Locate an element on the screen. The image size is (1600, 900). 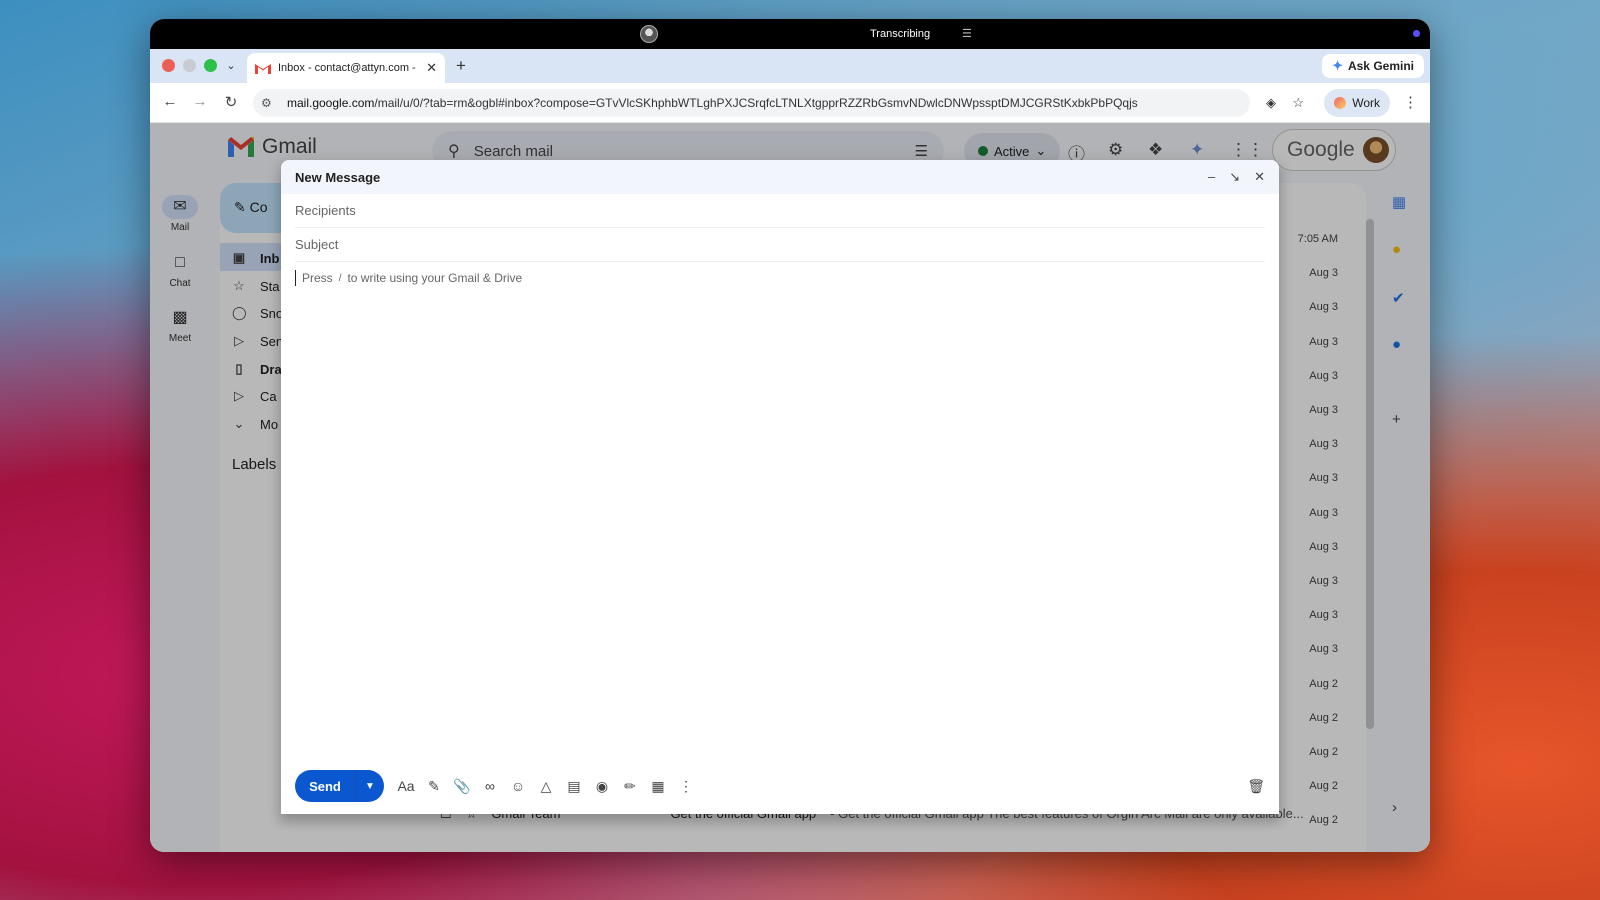
system-status-bar: Transcribing ☰ is located at coordinates (790, 34).